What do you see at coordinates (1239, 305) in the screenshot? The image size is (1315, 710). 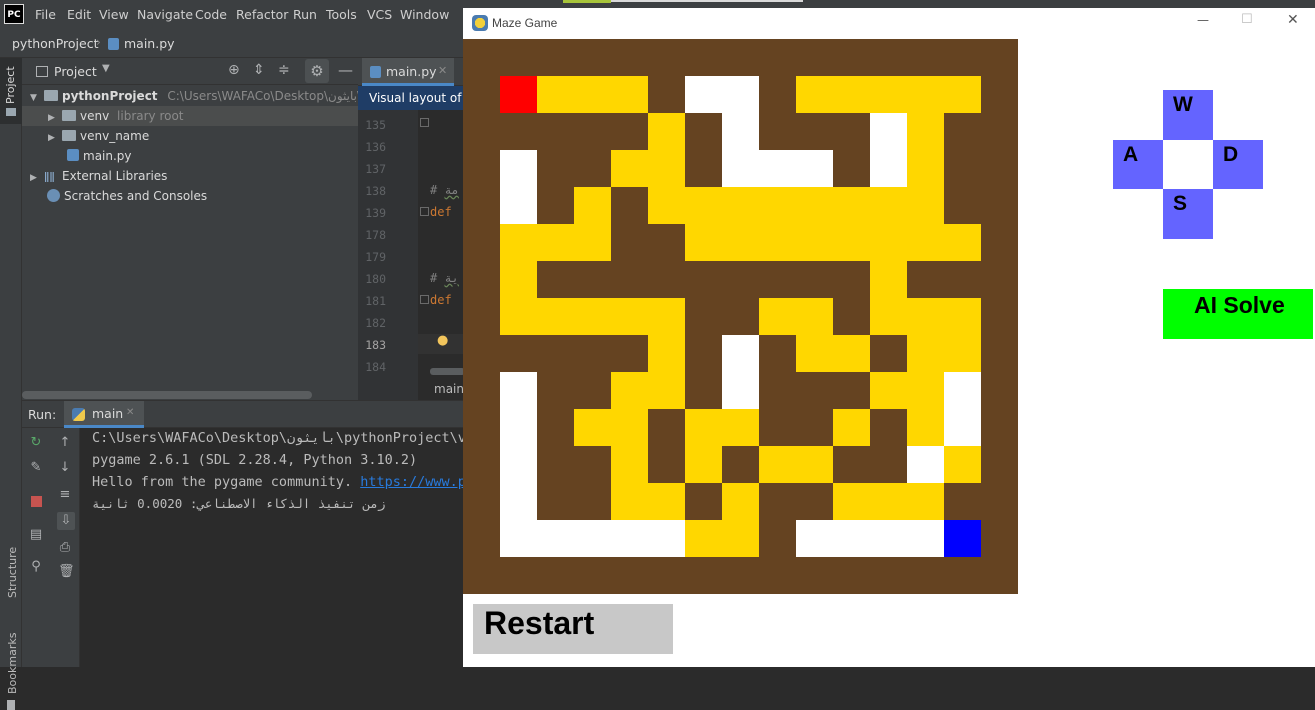 I see `ai-solve-label: AI Solve` at bounding box center [1239, 305].